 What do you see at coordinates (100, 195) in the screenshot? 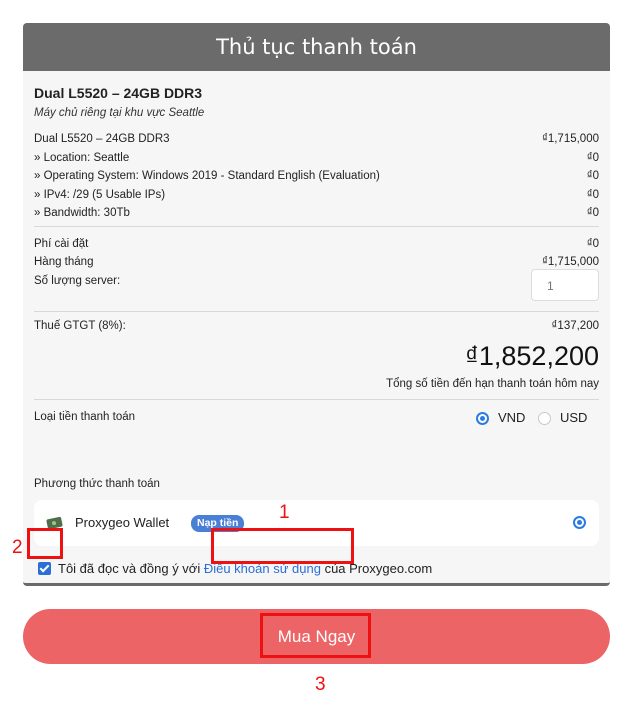
I see `line-item-label: » IPv4: /29 (5 Usable IPs)` at bounding box center [100, 195].